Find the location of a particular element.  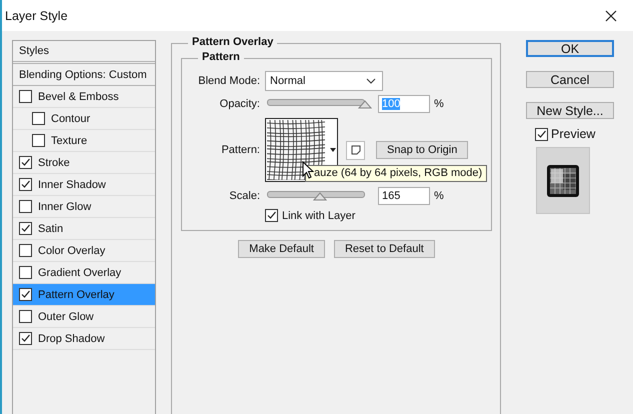

effect-label: Stroke is located at coordinates (54, 162).